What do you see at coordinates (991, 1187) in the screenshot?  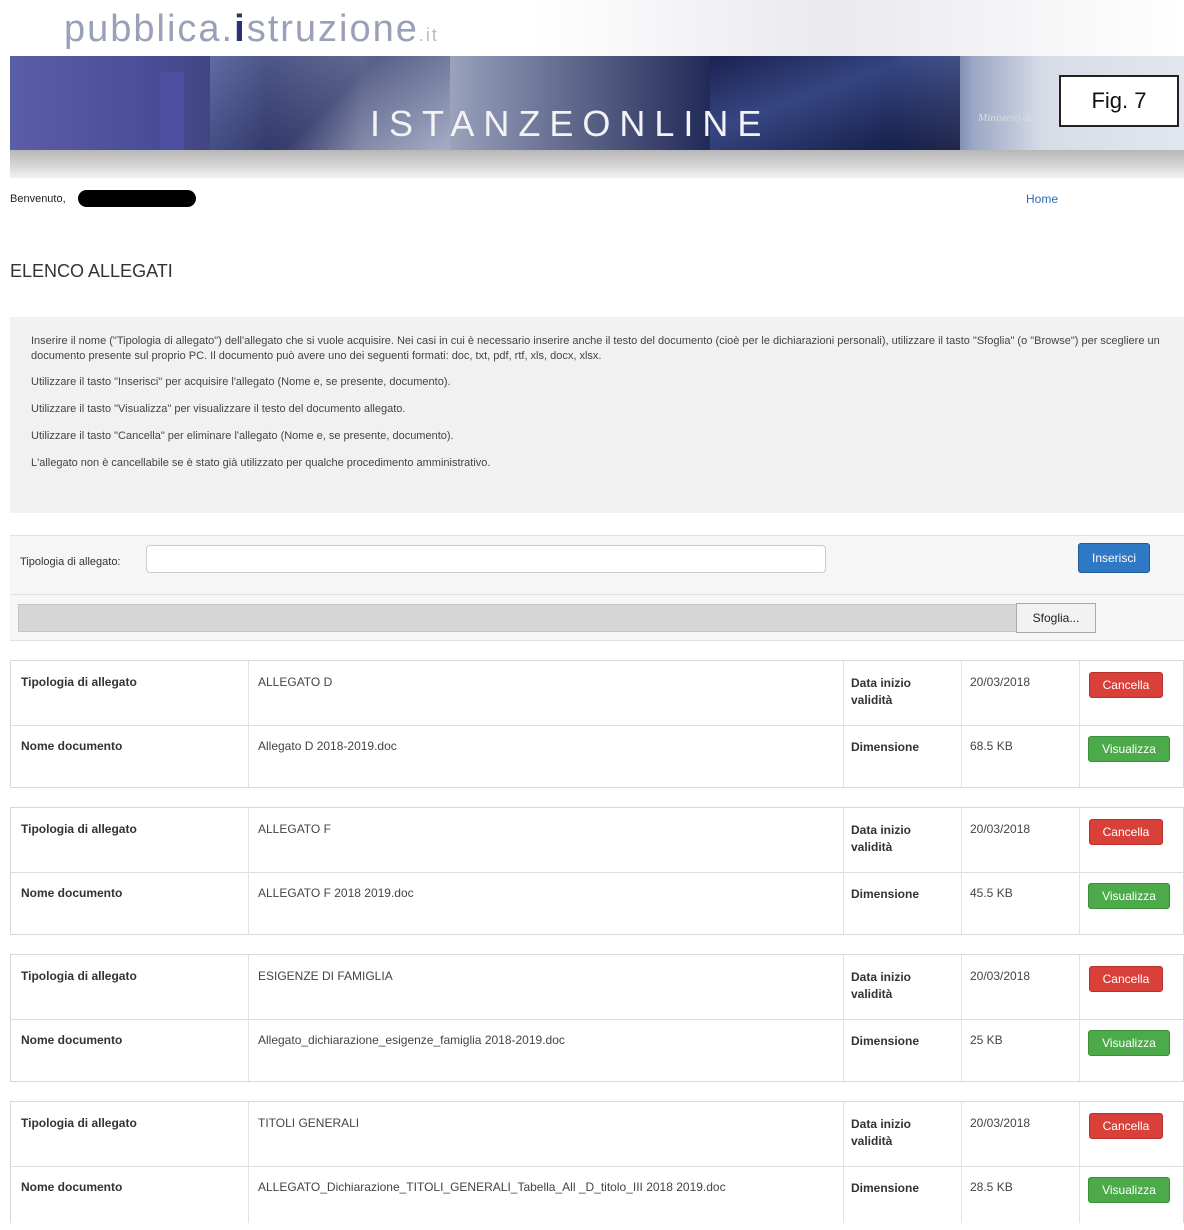 I see `dimensione-value: 28.5 KB` at bounding box center [991, 1187].